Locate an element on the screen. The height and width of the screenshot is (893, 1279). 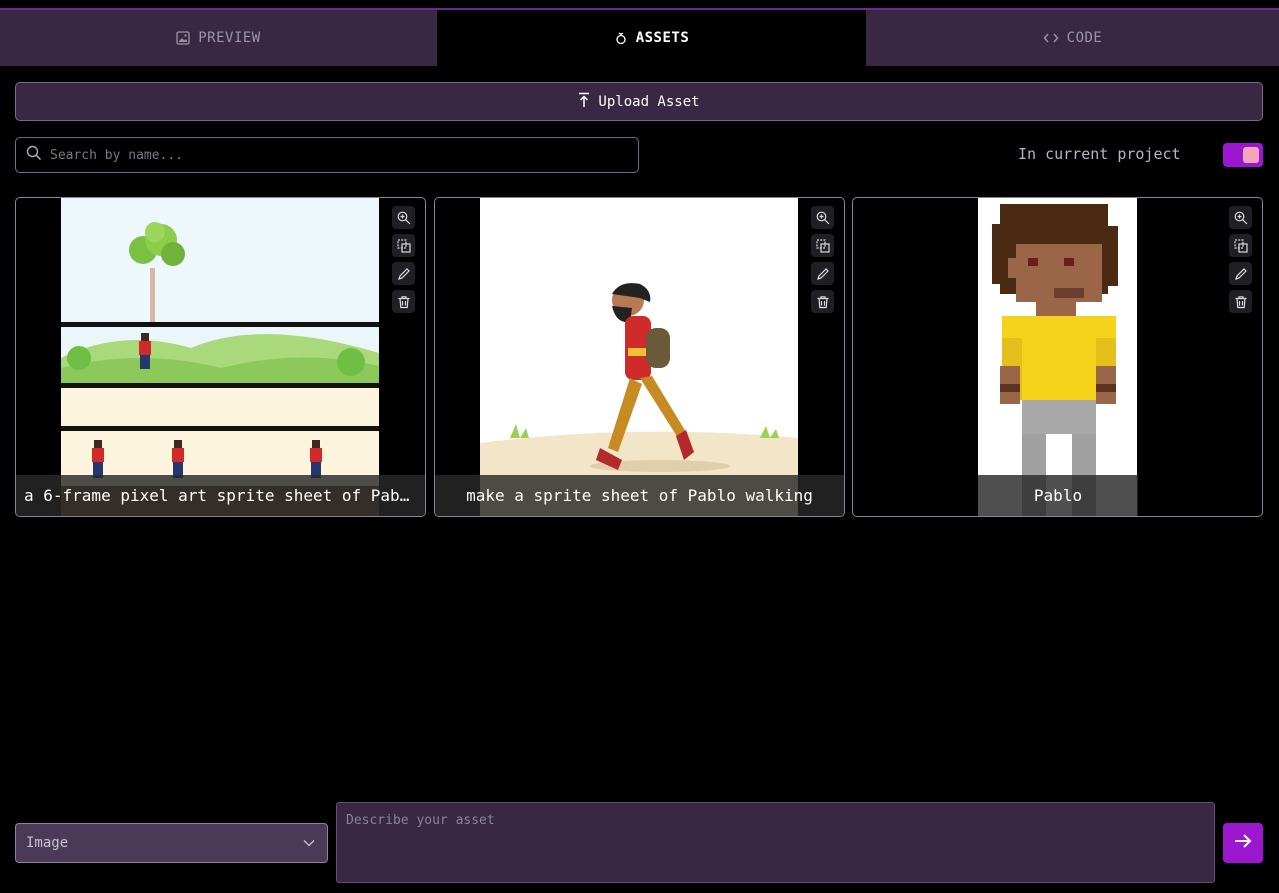
asset-type-select: Image is located at coordinates (171, 843).